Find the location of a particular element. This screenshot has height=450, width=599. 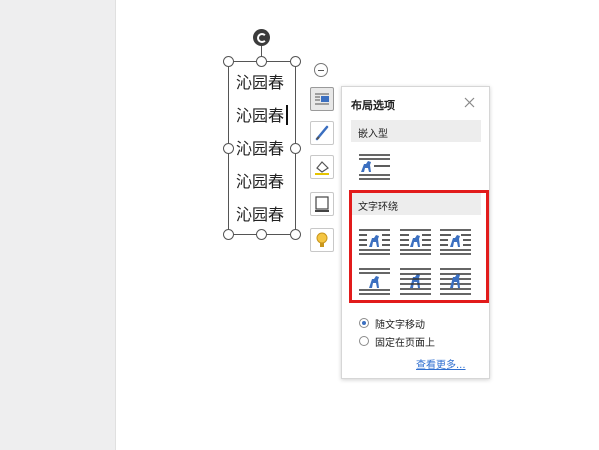

inline-section-label: 嵌入型 is located at coordinates (373, 134).